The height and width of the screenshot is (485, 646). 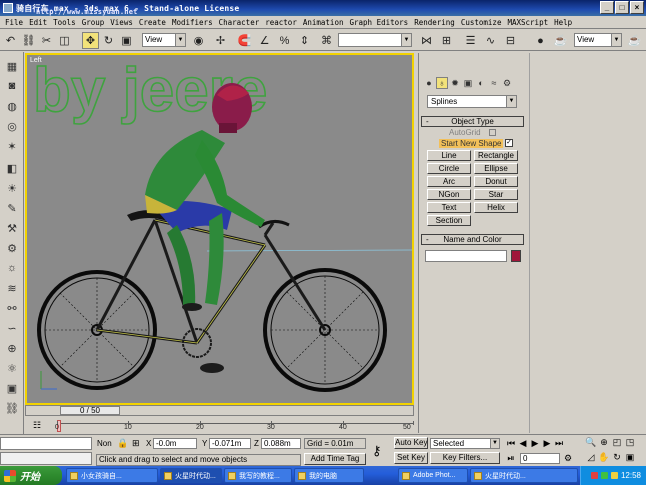 What do you see at coordinates (12, 208) in the screenshot?
I see `brush-icon: ✎` at bounding box center [12, 208].